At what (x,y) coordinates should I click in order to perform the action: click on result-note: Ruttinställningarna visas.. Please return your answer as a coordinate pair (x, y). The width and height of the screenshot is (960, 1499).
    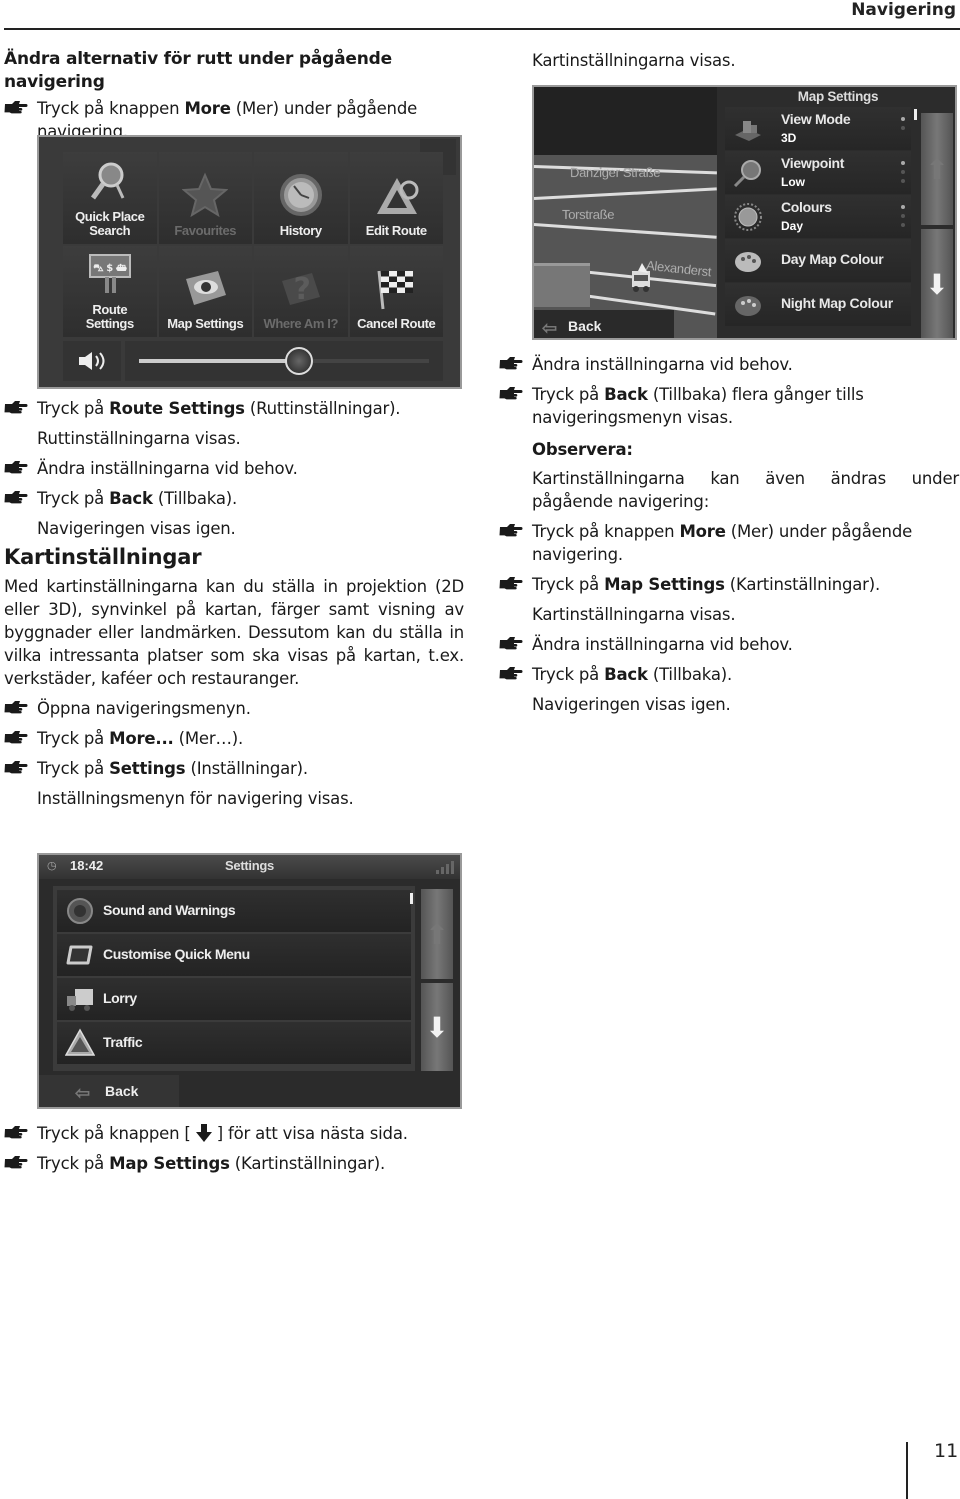
    Looking at the image, I should click on (139, 438).